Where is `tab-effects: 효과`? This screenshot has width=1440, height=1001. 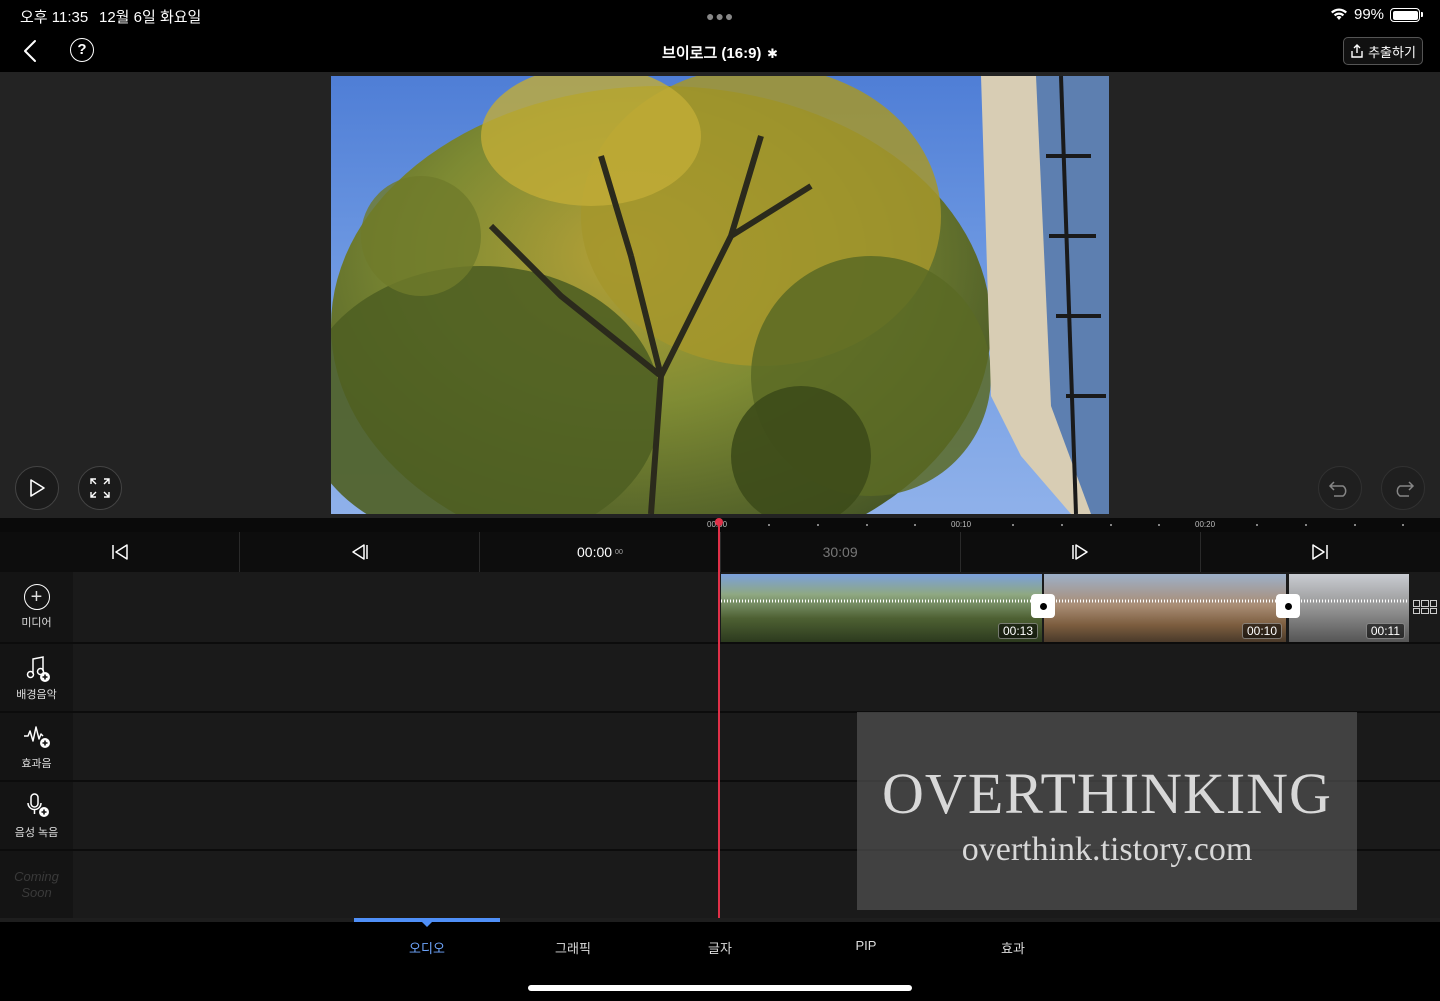
tab-effects: 효과 is located at coordinates (1013, 947).